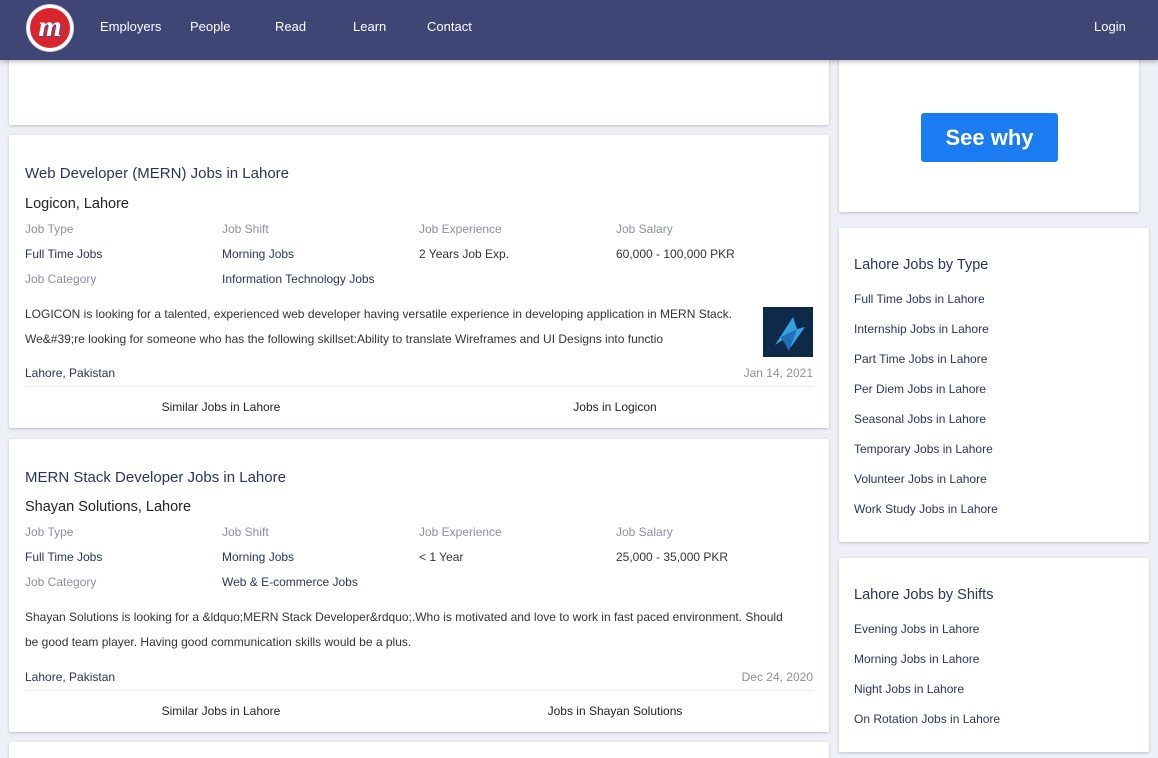 This screenshot has width=1158, height=758. I want to click on company-logo-icon, so click(788, 332).